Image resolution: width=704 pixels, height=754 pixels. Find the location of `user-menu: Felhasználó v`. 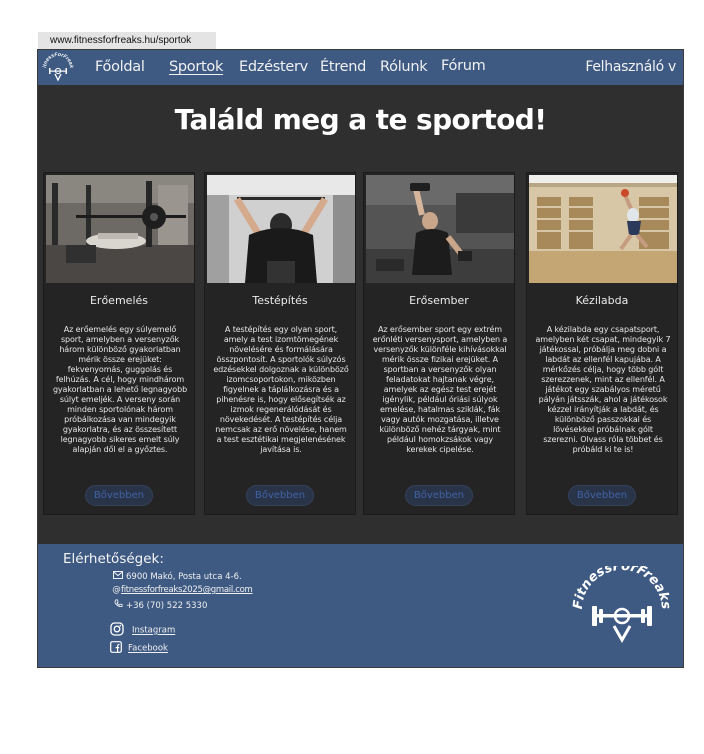

user-menu: Felhasználó v is located at coordinates (630, 67).